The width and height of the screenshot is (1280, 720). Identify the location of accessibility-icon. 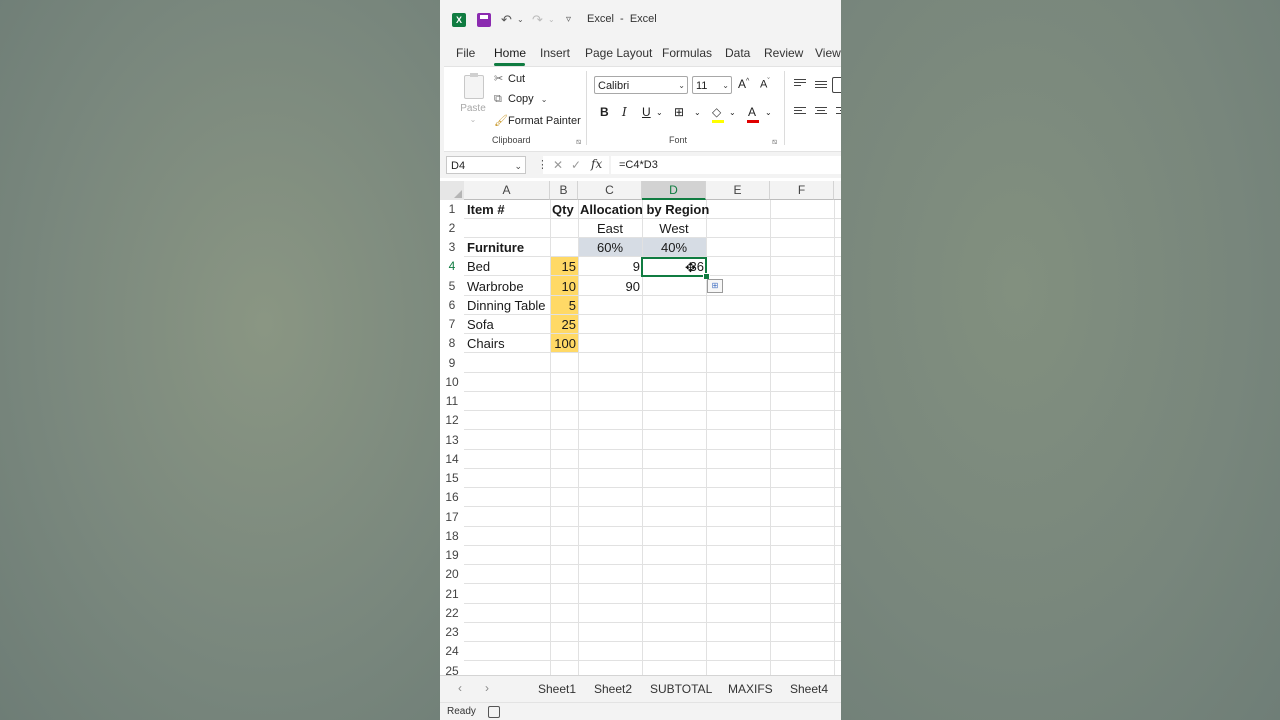
(494, 712).